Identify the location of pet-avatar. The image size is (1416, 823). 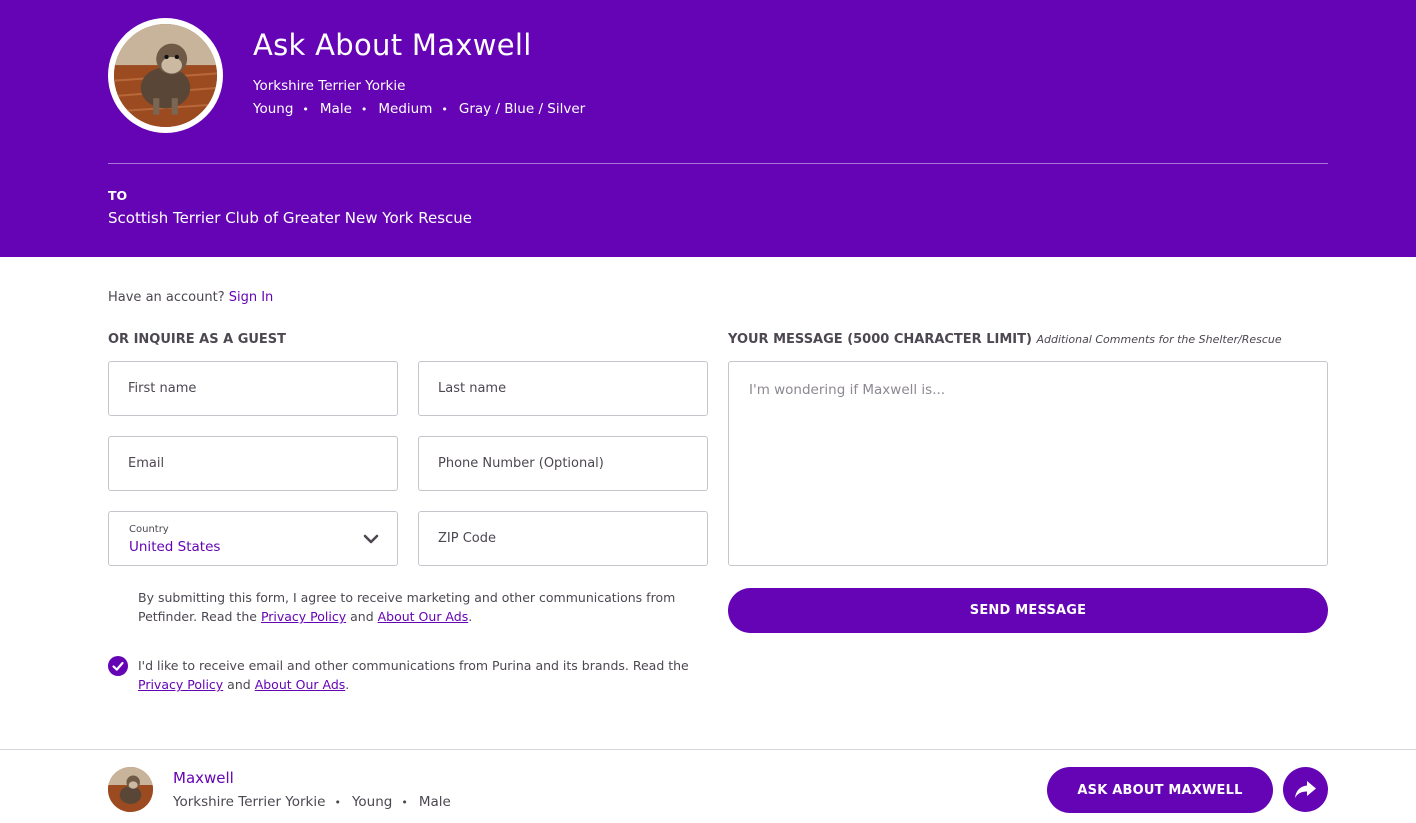
(165, 75).